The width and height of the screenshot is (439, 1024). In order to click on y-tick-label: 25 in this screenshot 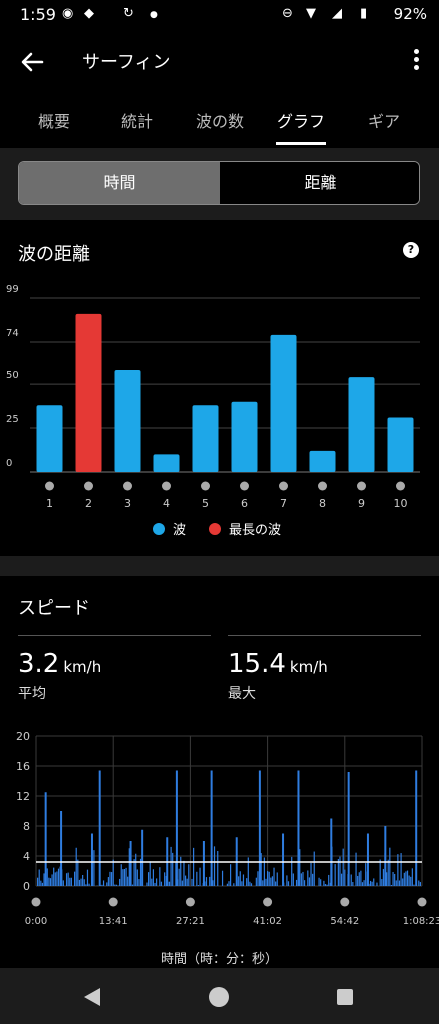, I will do `click(12, 419)`.